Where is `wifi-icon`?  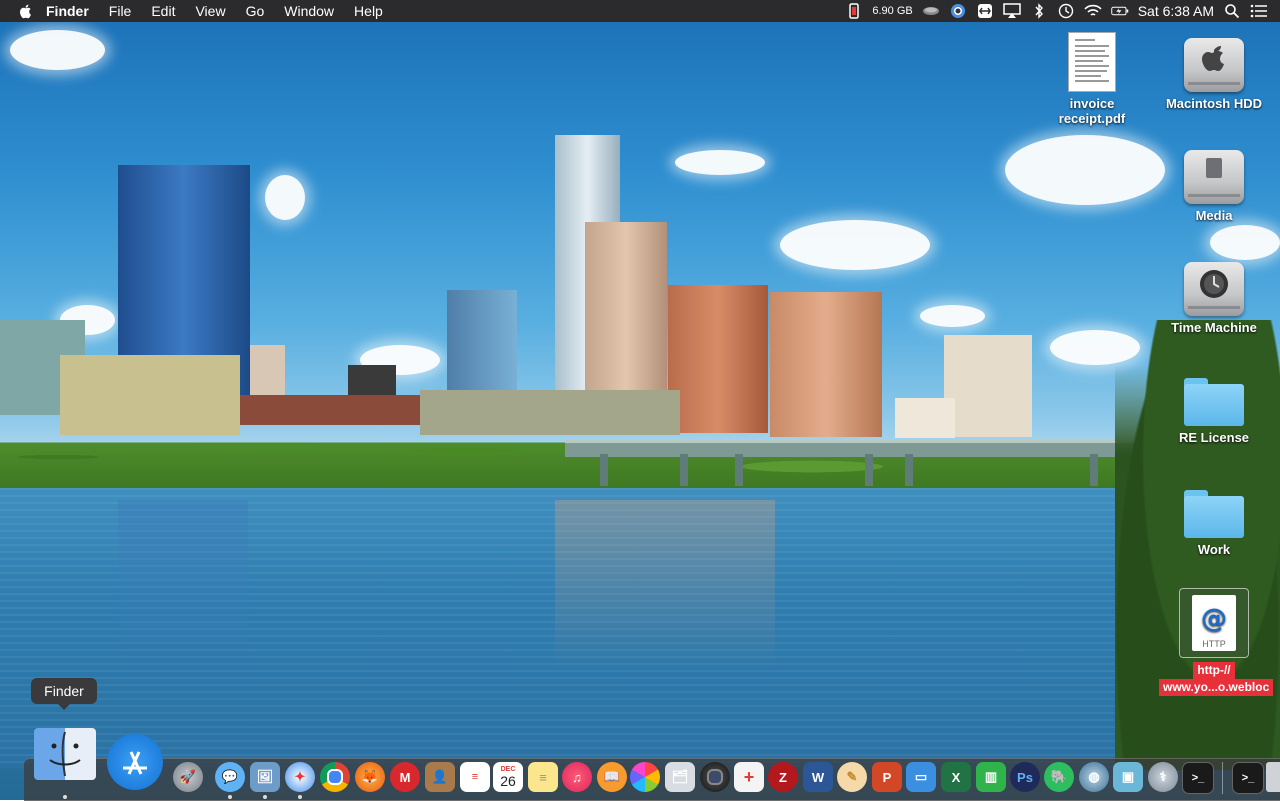 wifi-icon is located at coordinates (1093, 11).